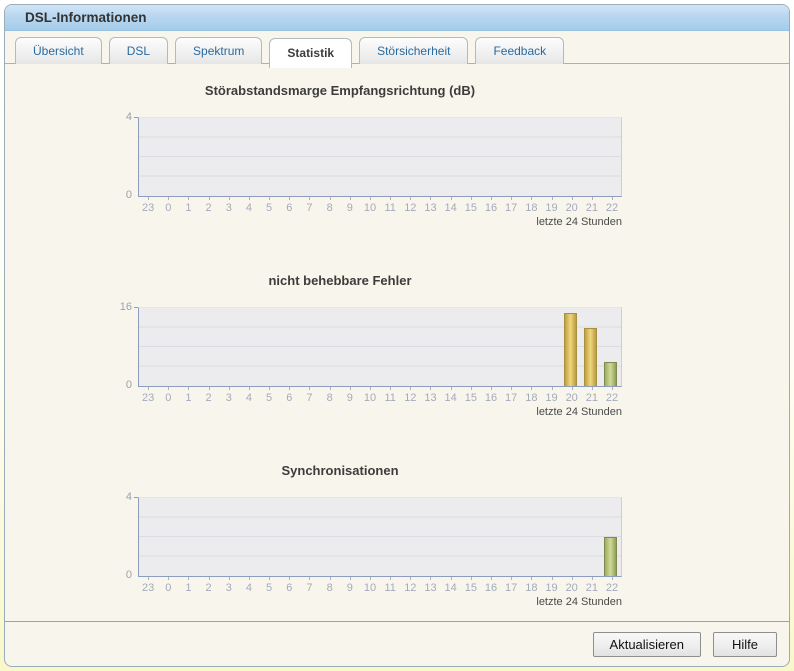 The width and height of the screenshot is (794, 671). I want to click on tab-spektrum: Spektrum, so click(219, 50).